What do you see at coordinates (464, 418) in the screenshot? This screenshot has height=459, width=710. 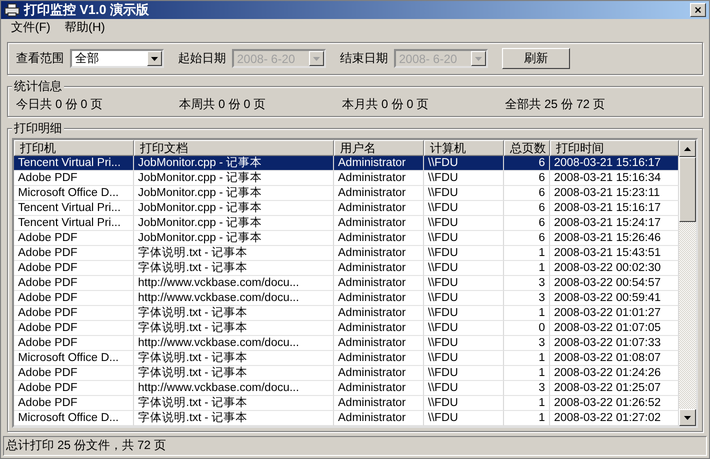 I see `table-cell: \\FDU` at bounding box center [464, 418].